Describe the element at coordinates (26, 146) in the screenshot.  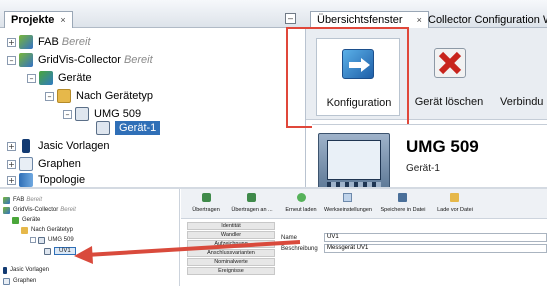
I see `jasic-icon` at that location.